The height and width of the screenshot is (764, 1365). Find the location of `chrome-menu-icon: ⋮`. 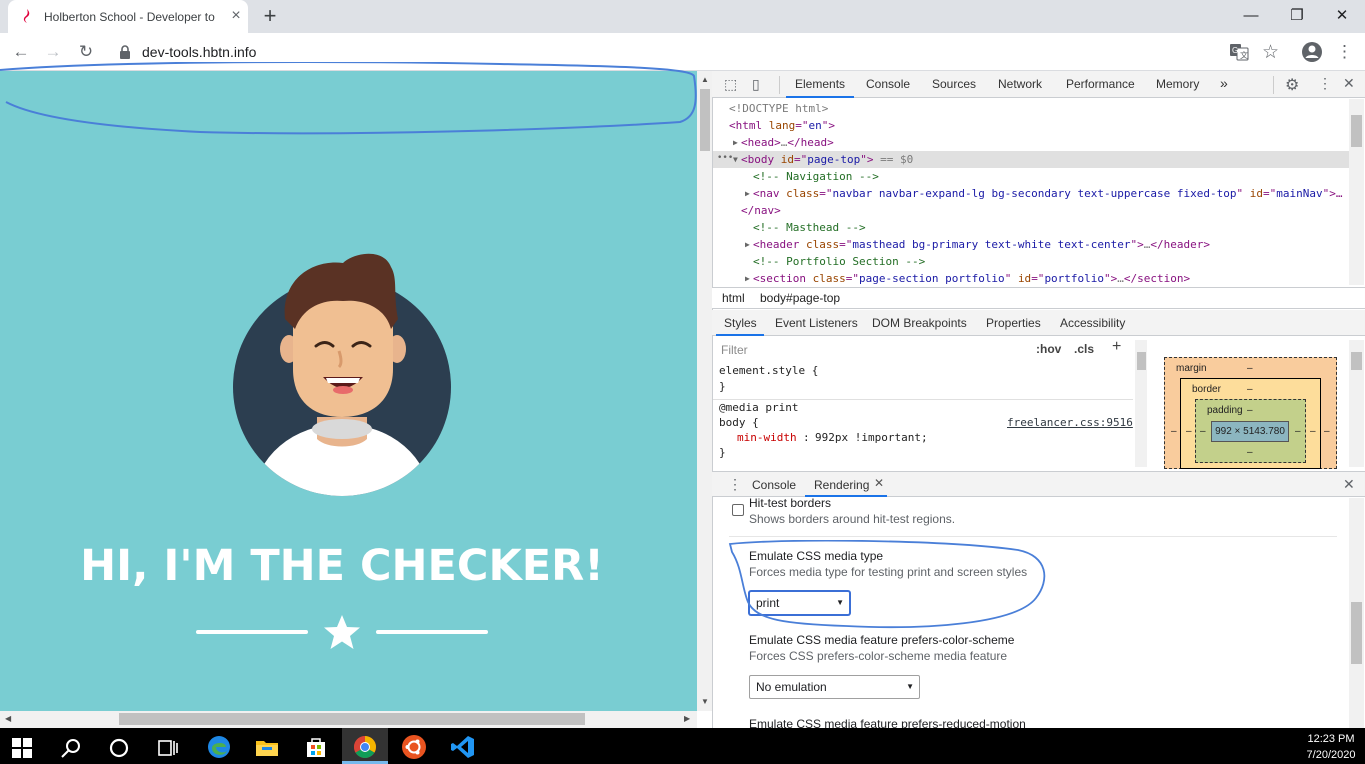

chrome-menu-icon: ⋮ is located at coordinates (1344, 52).